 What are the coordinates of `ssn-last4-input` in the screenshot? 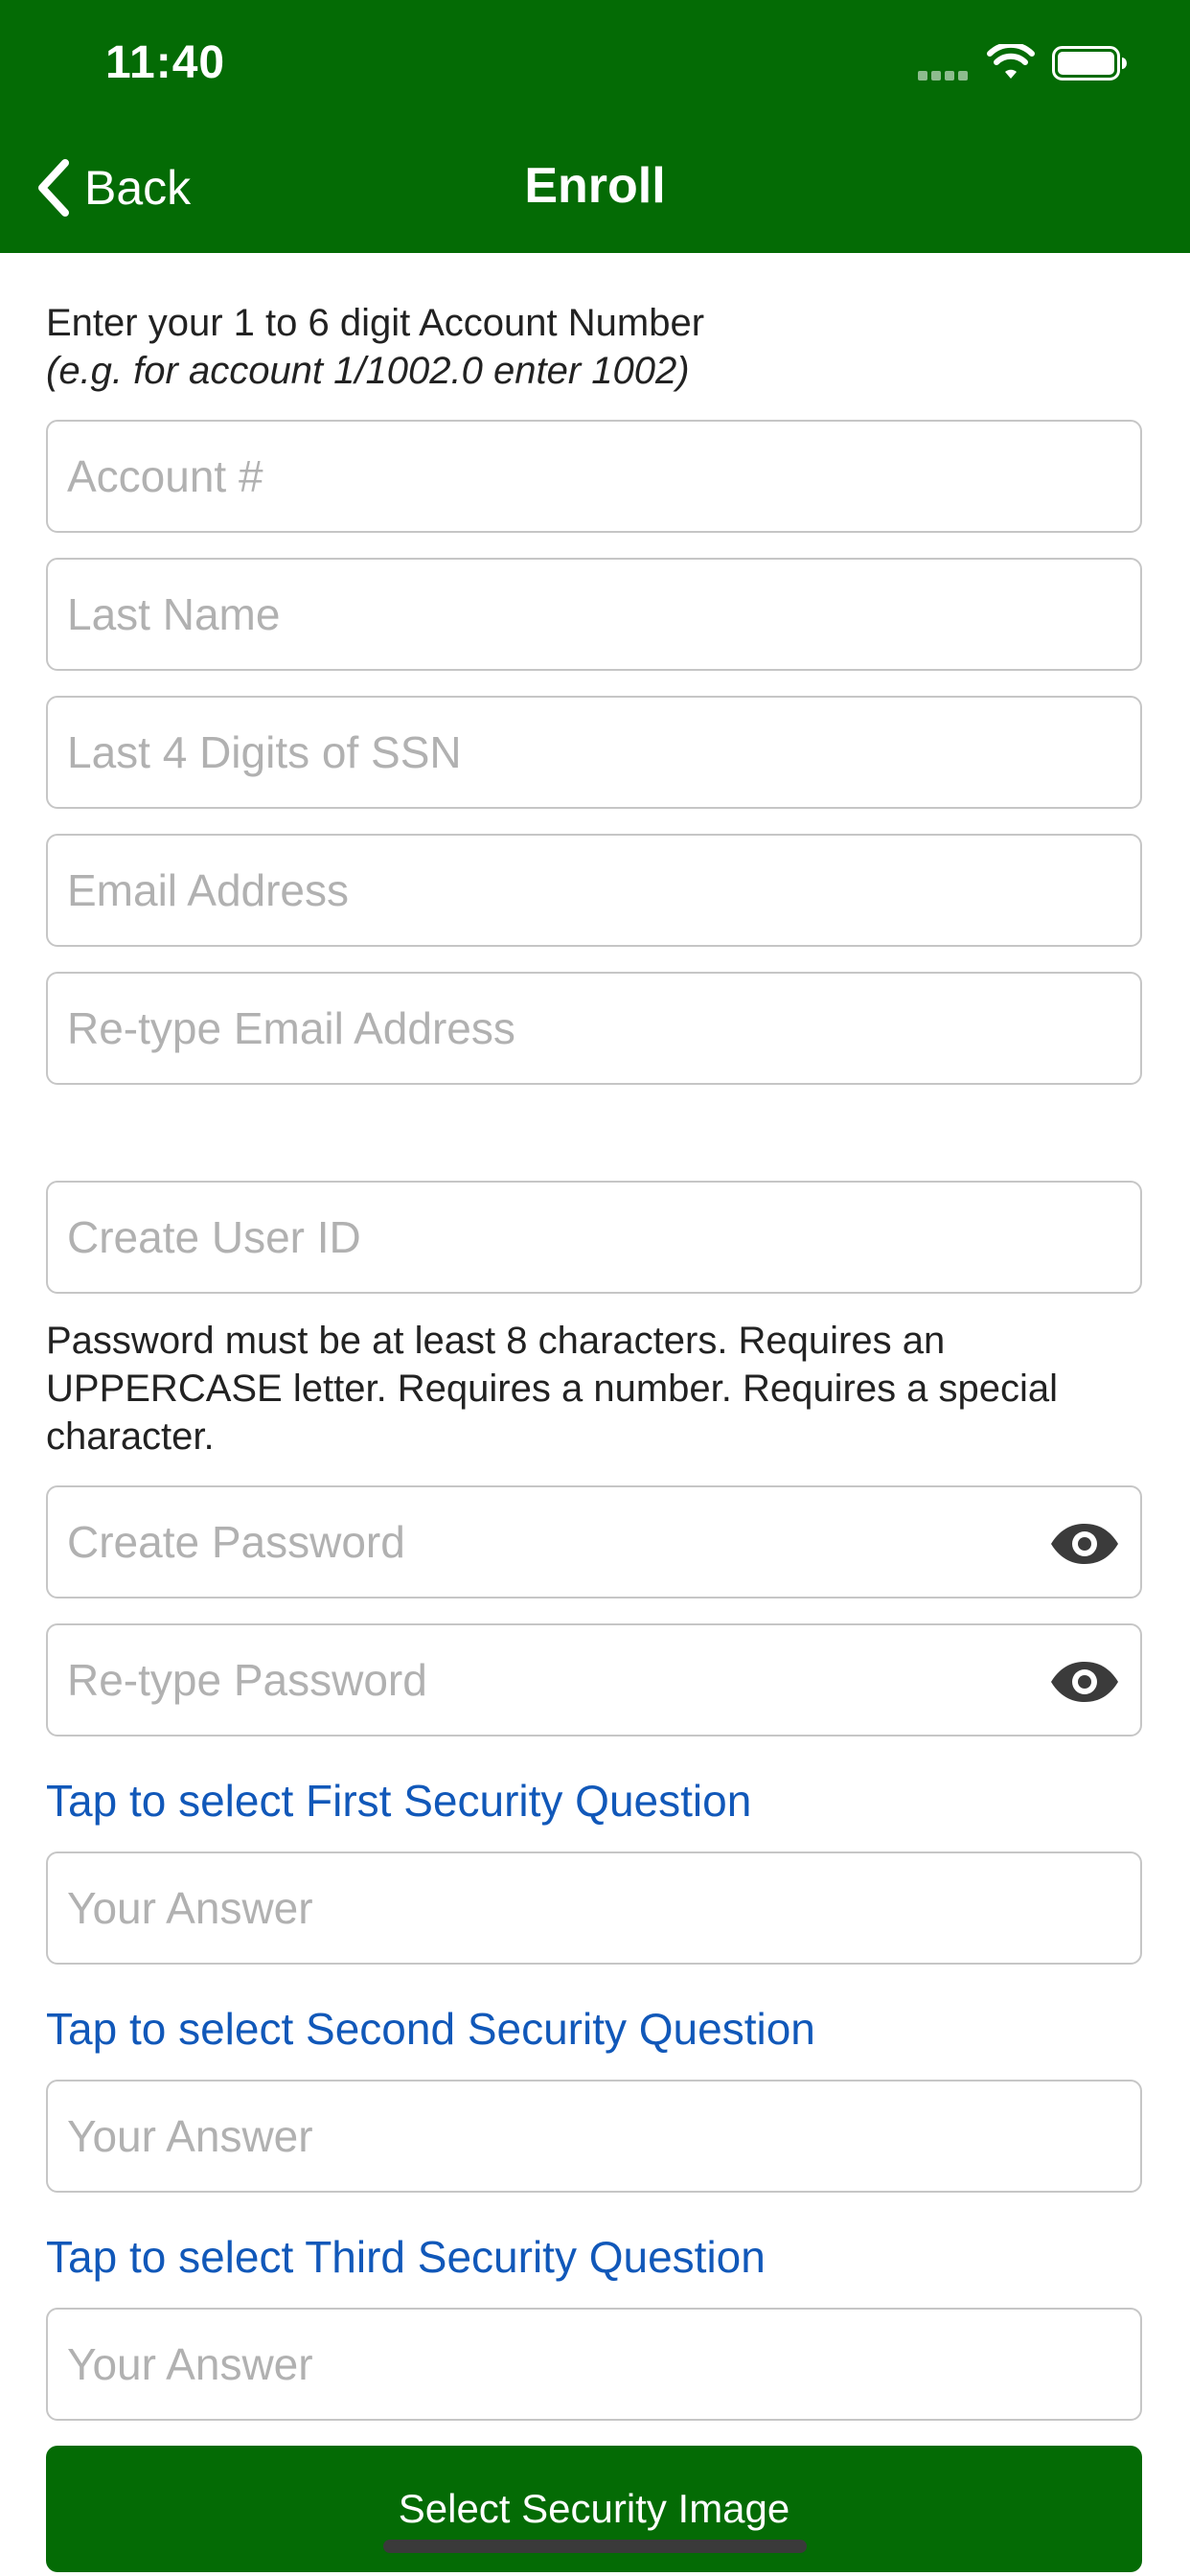 It's located at (546, 752).